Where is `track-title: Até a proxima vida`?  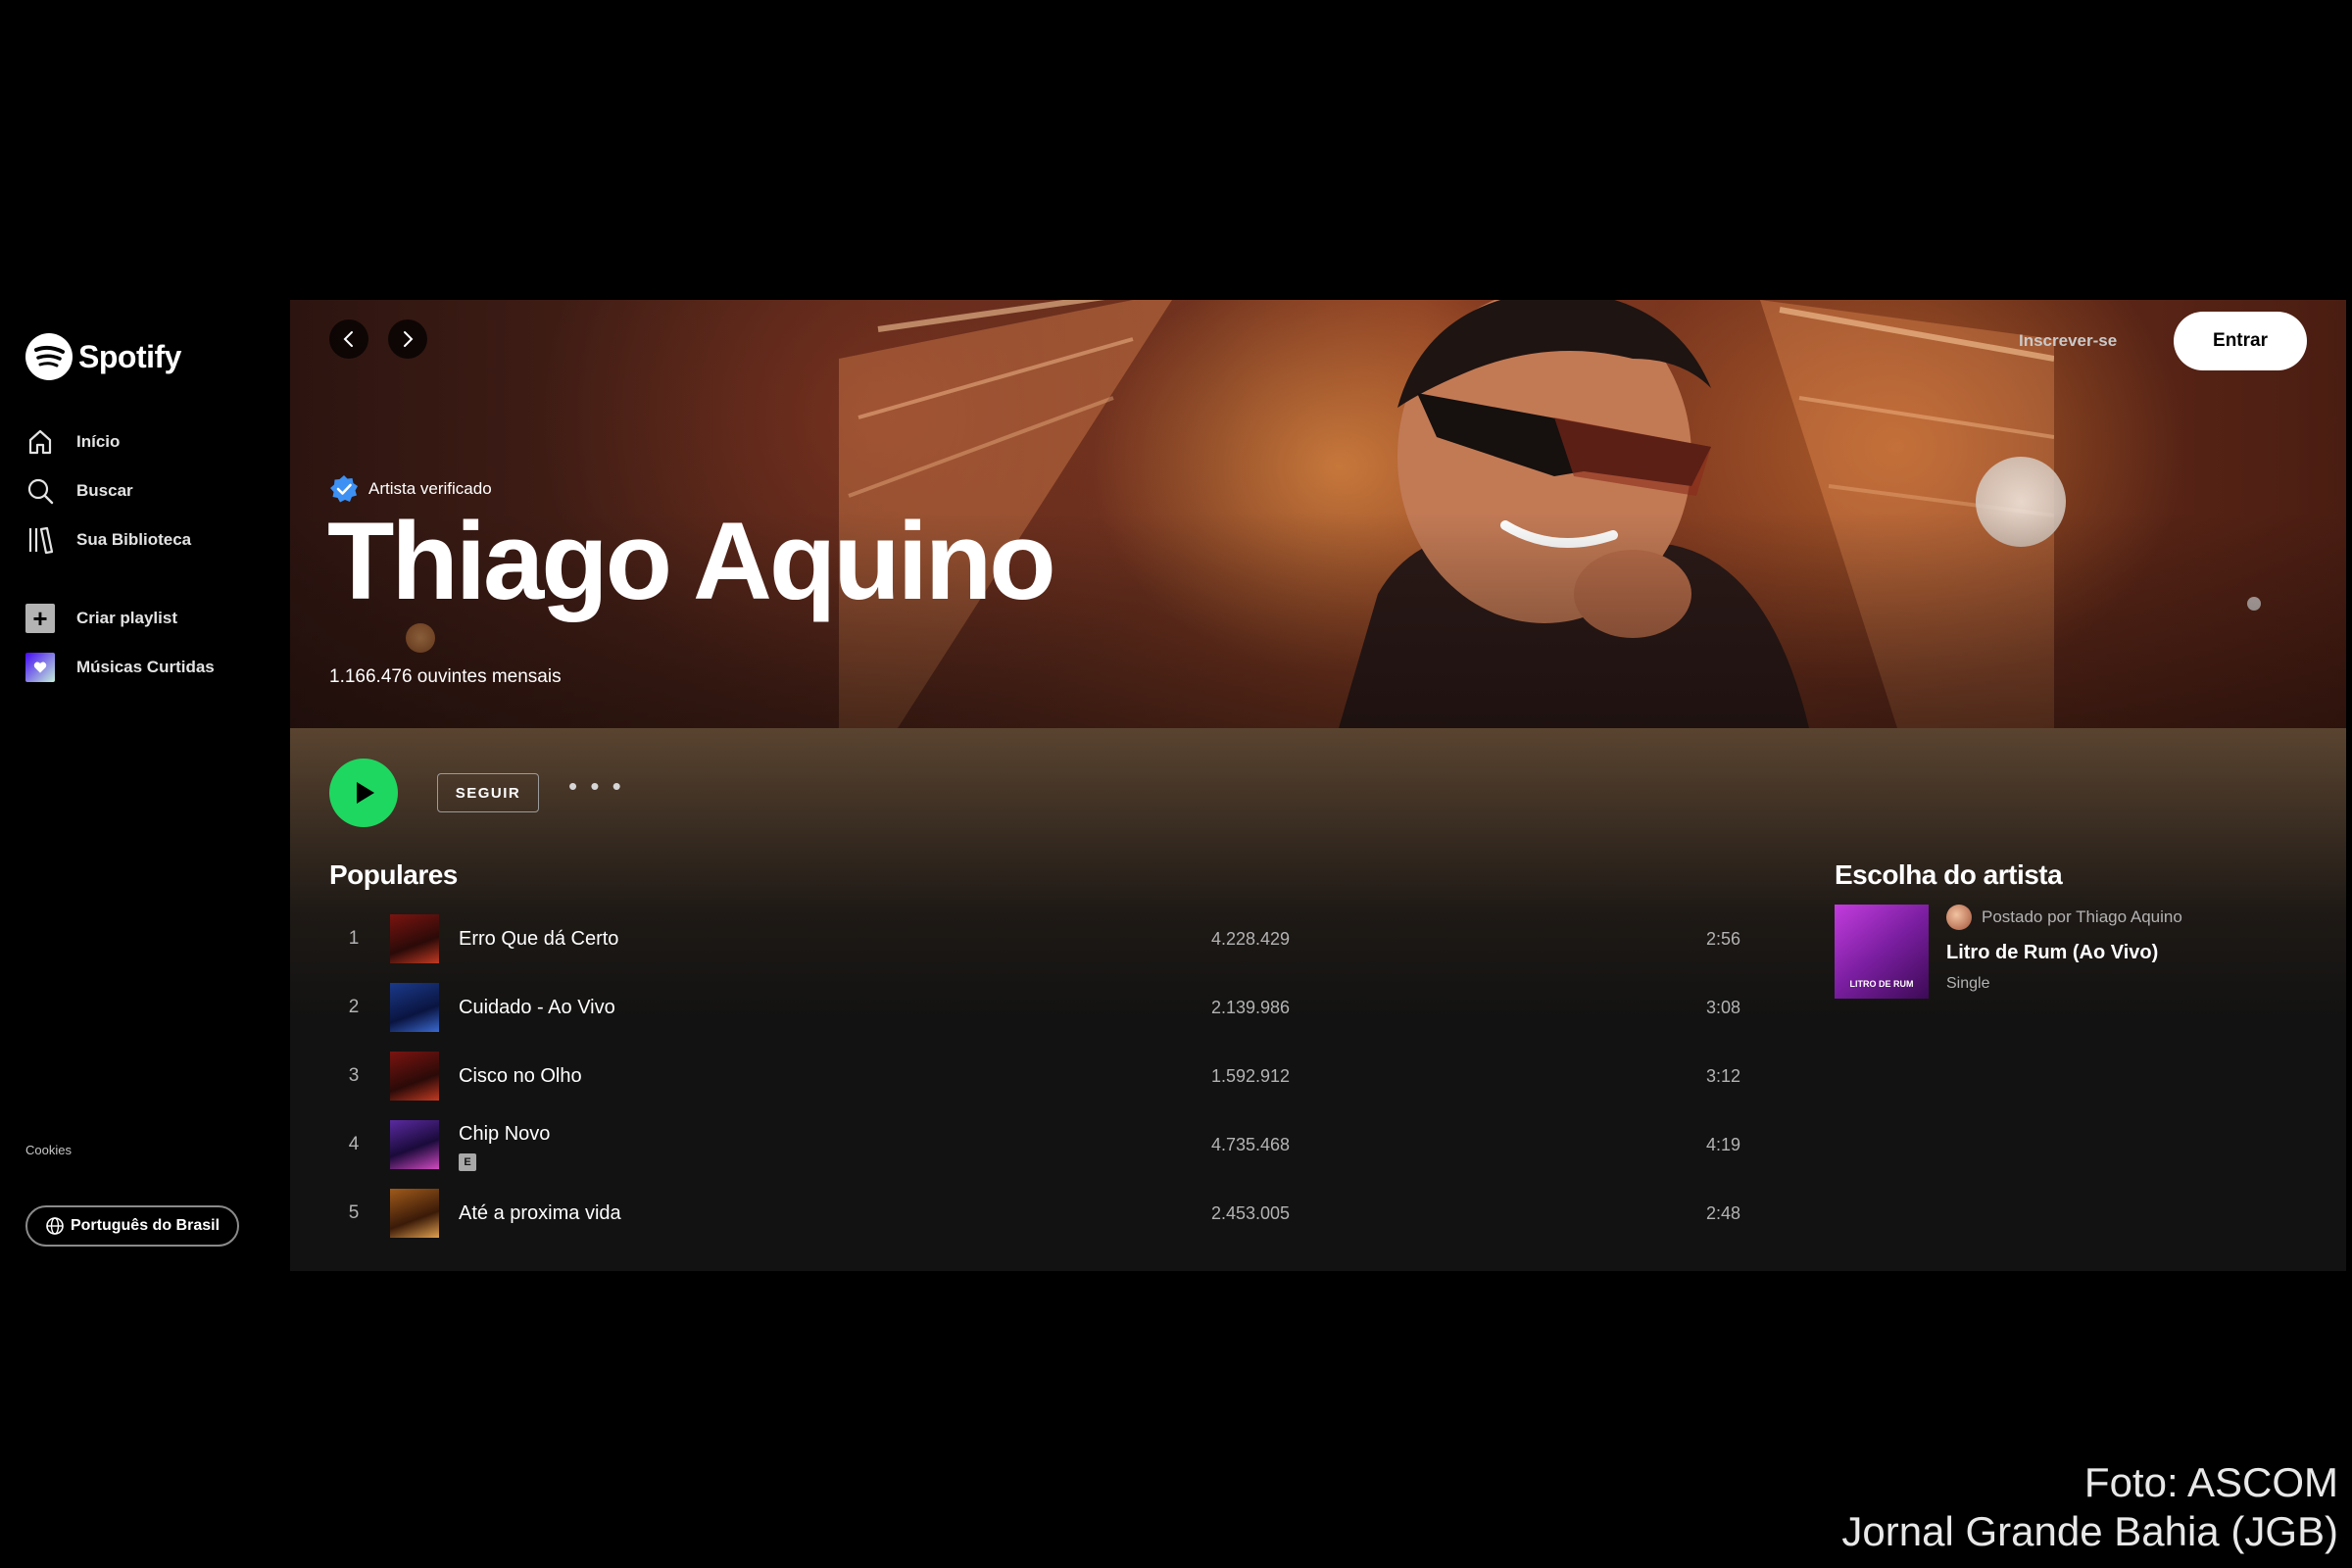 track-title: Até a proxima vida is located at coordinates (540, 1212).